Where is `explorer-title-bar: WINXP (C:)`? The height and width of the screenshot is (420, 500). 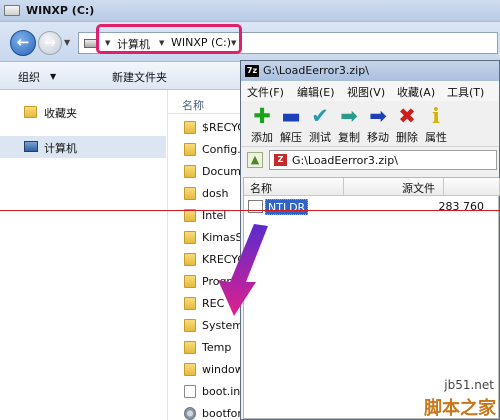
explorer-title-bar: WINXP (C:) is located at coordinates (250, 11).